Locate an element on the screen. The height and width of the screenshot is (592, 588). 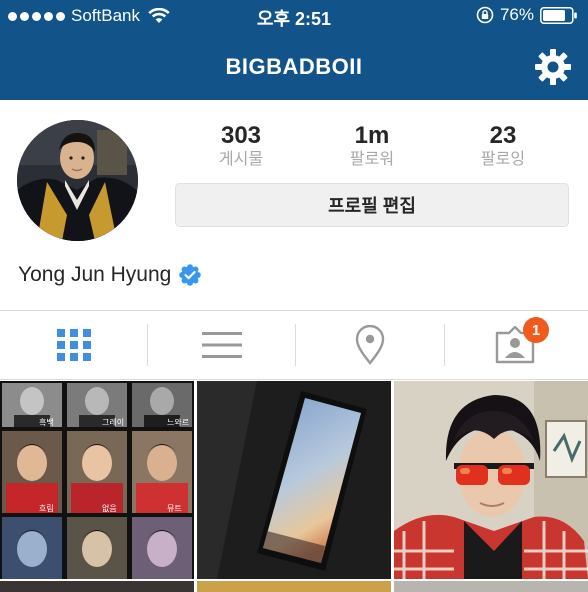
username-title: BIGBADBOII is located at coordinates (294, 66).